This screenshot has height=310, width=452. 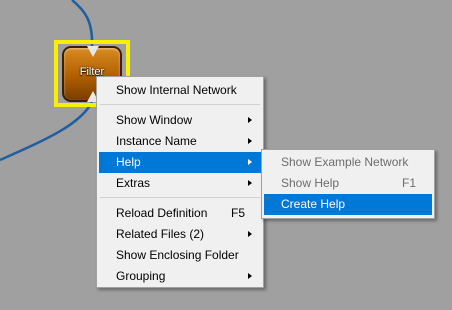 I want to click on menu-item-instance-name: Instance Name, so click(x=180, y=141).